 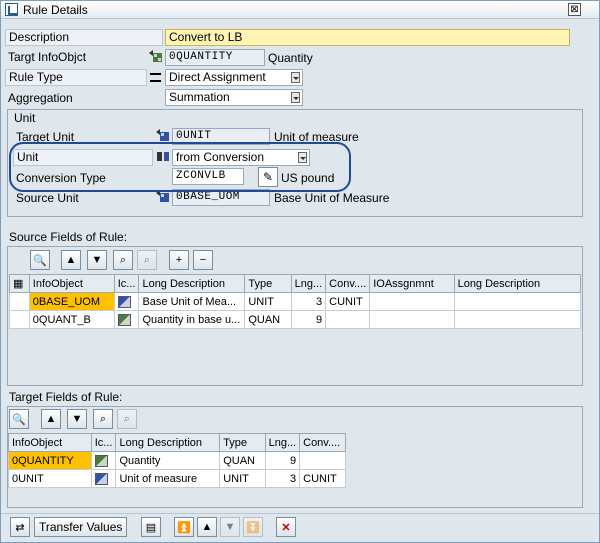 I want to click on transfer-values-button: Transfer Values, so click(x=81, y=527).